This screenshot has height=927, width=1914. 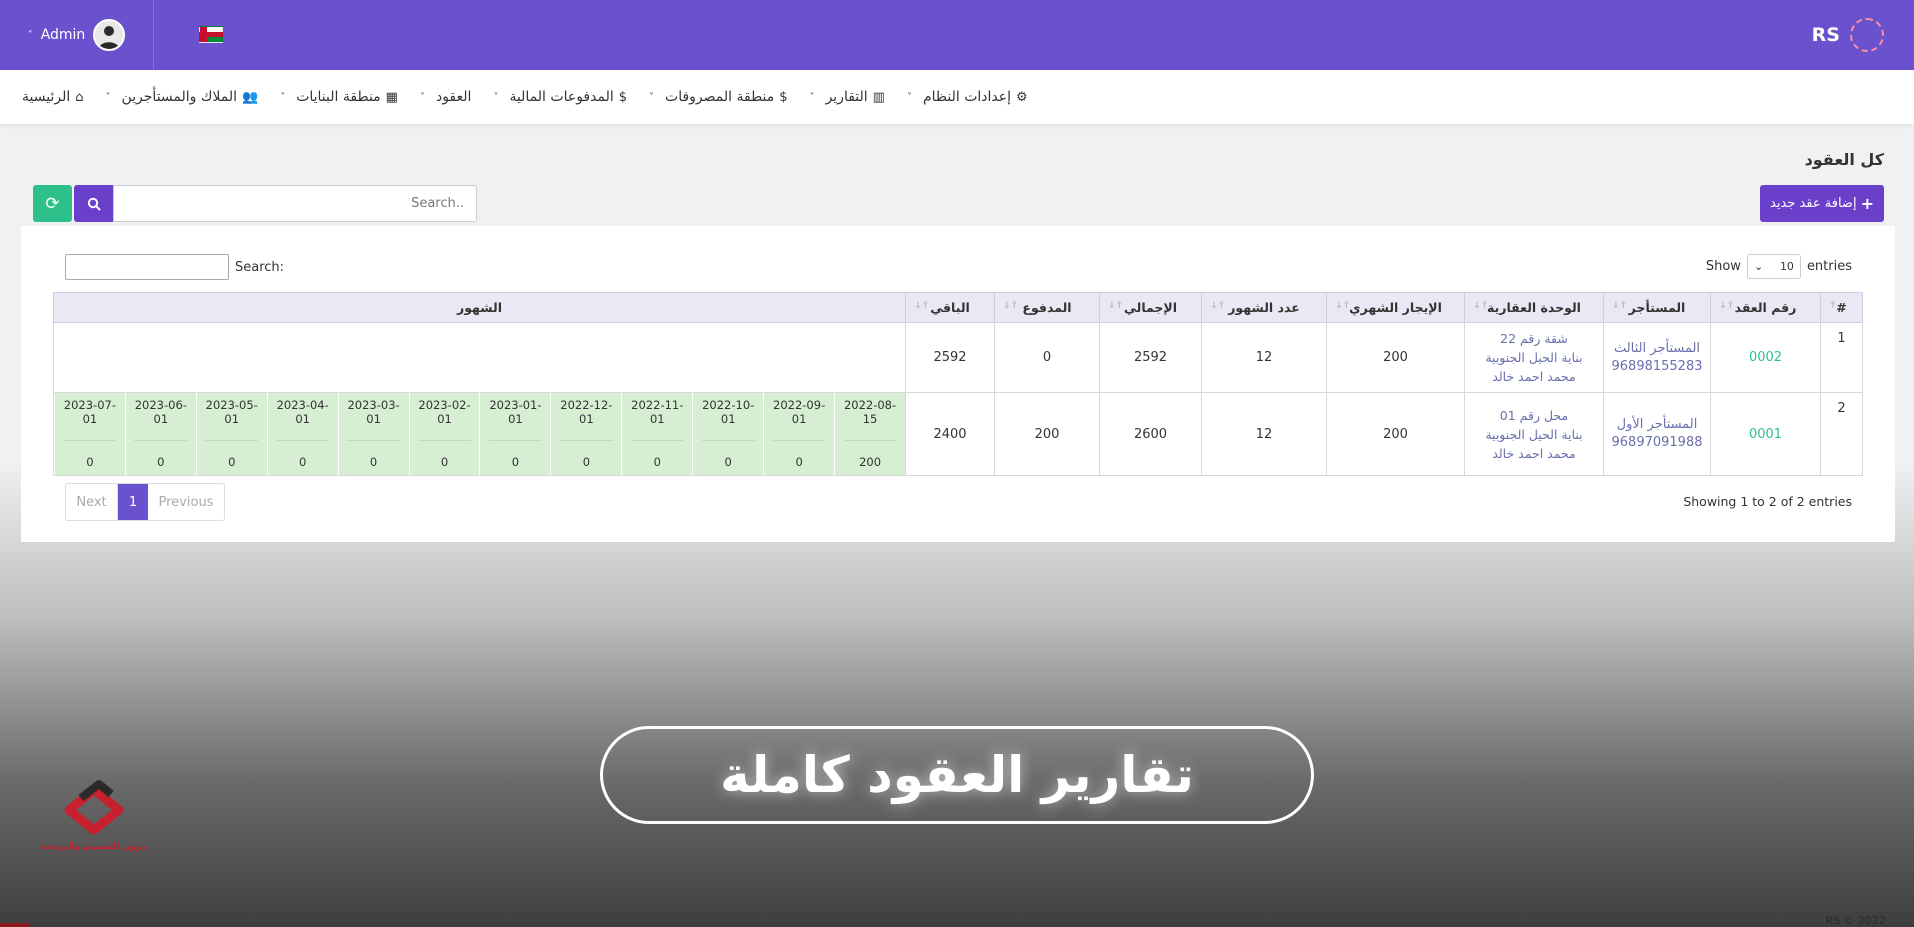 What do you see at coordinates (211, 34) in the screenshot?
I see `oman-flag-icon` at bounding box center [211, 34].